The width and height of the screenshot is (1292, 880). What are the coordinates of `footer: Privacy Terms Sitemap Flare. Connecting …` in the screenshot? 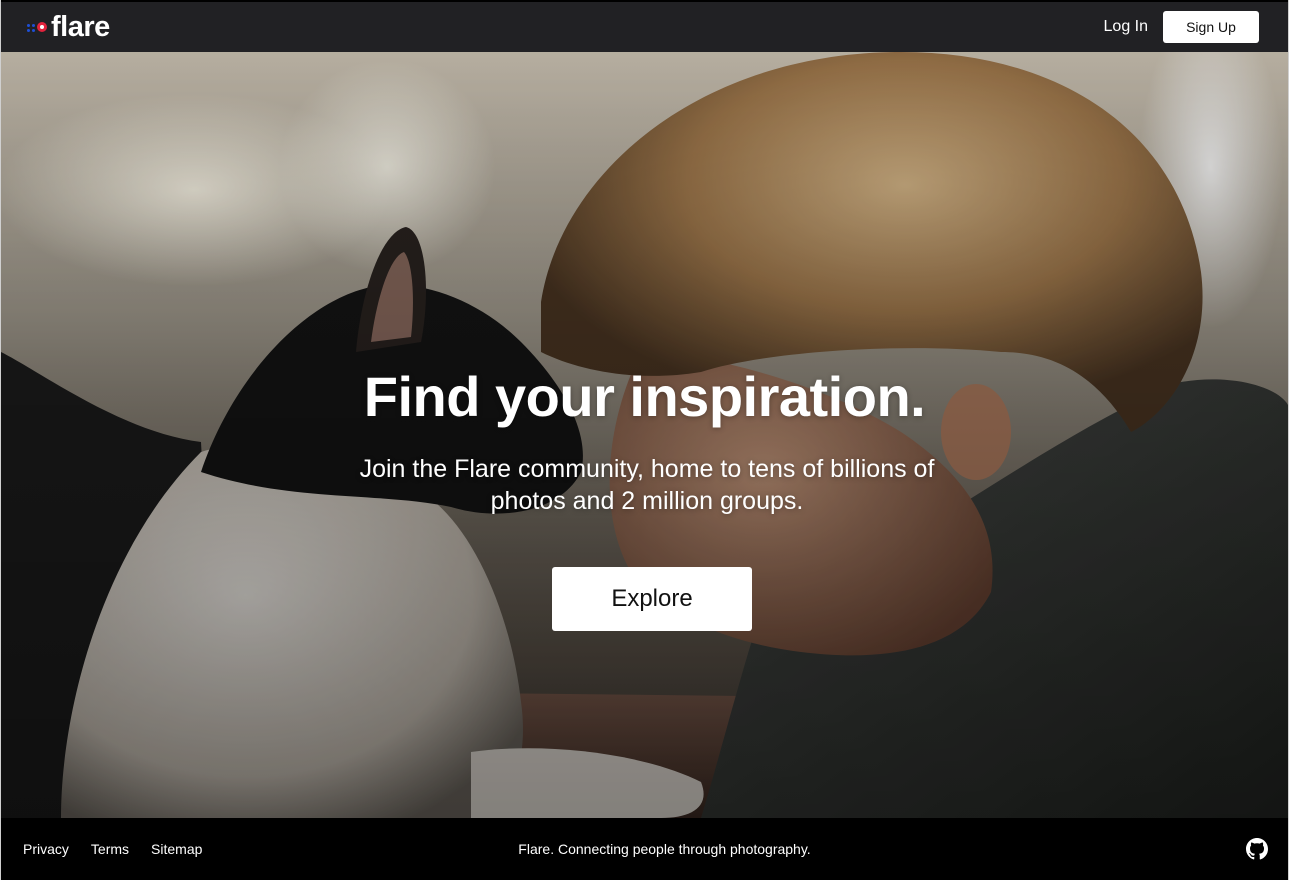 It's located at (644, 849).